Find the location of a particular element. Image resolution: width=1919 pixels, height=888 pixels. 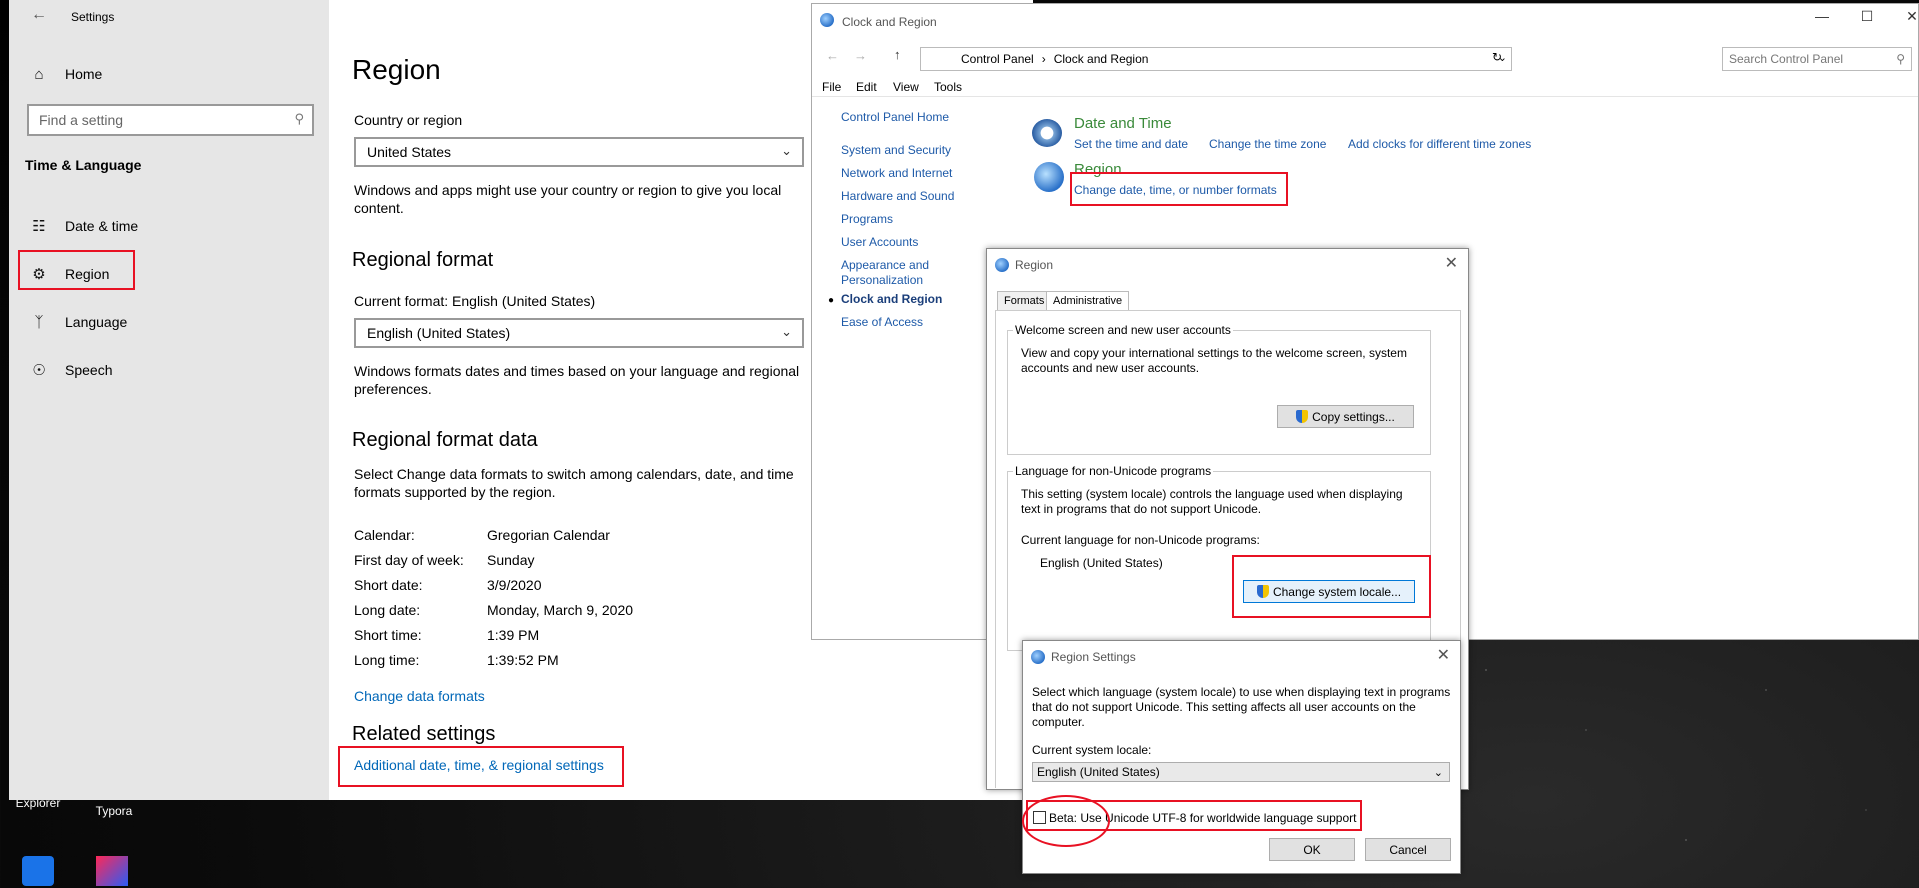

change-data-formats-link: Change data formats is located at coordinates (584, 696).